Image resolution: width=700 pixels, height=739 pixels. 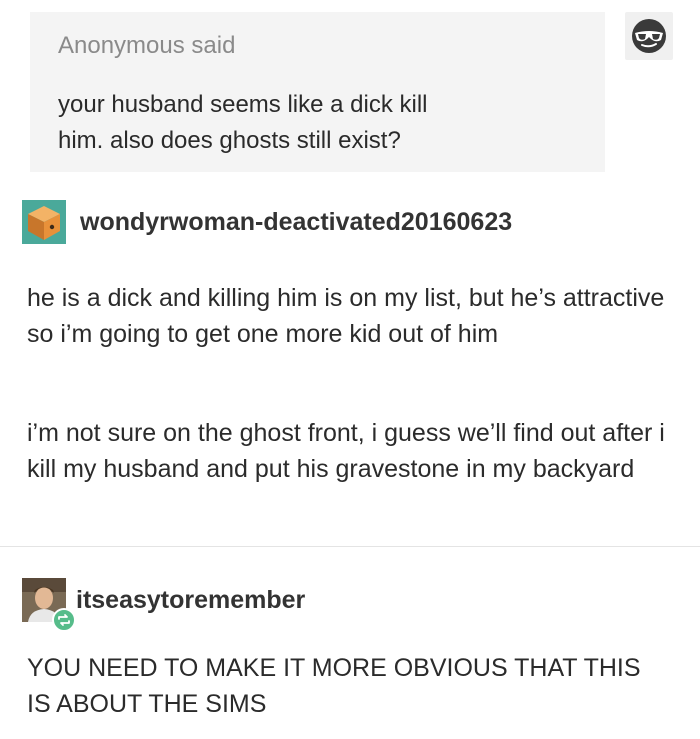 I want to click on anonymous-sunglasses-icon, so click(x=649, y=36).